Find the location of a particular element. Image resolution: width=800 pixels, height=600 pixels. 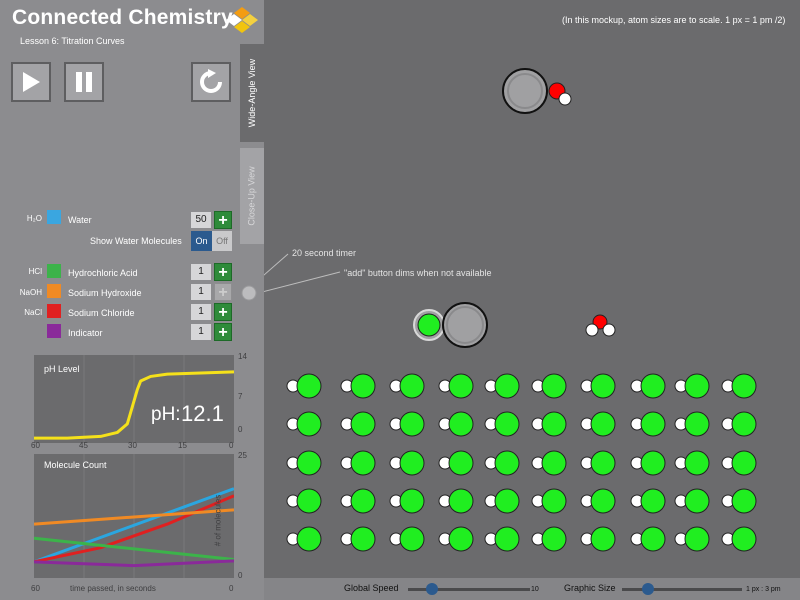

ph-ytick: 7 is located at coordinates (240, 396).